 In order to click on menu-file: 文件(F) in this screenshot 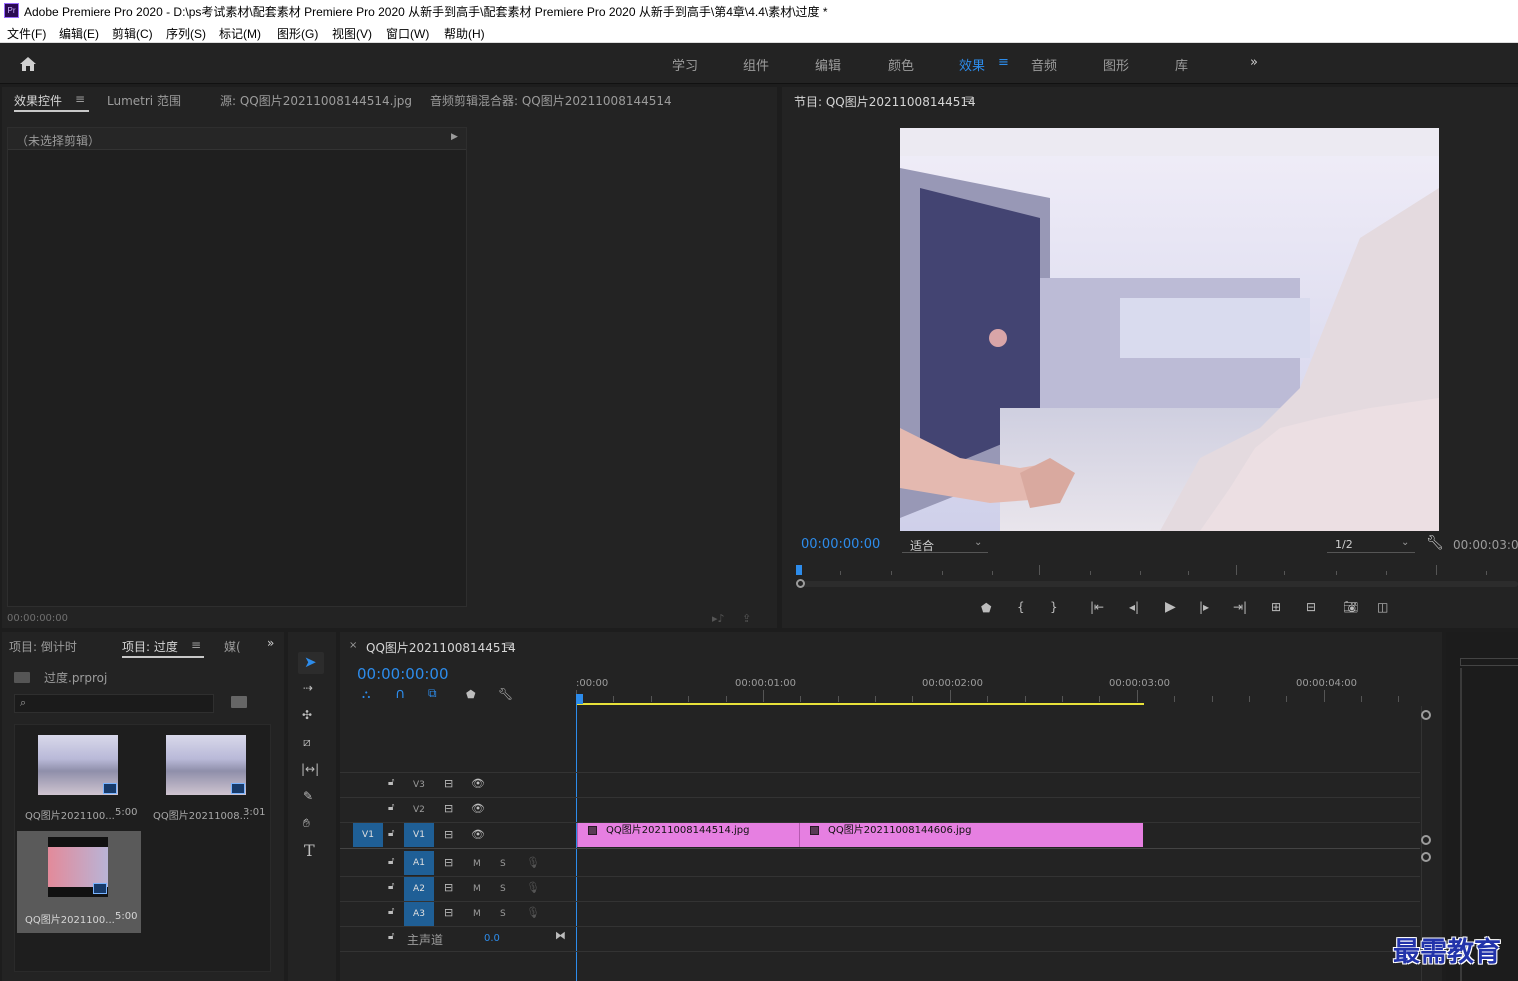, I will do `click(26, 33)`.